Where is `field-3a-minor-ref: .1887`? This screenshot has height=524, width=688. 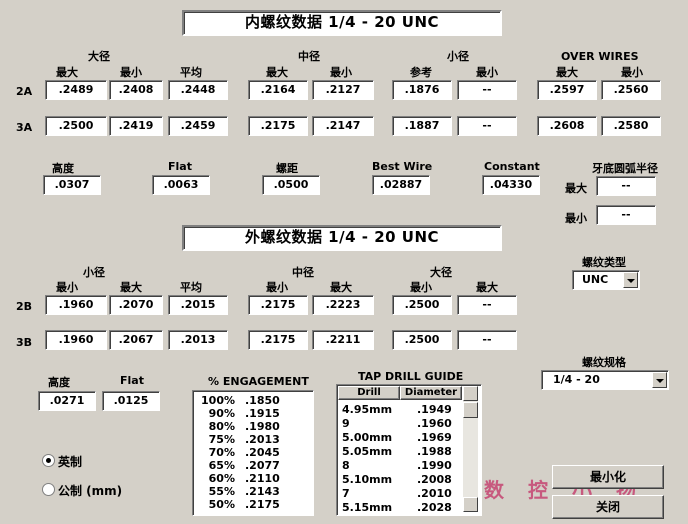 field-3a-minor-ref: .1887 is located at coordinates (422, 126).